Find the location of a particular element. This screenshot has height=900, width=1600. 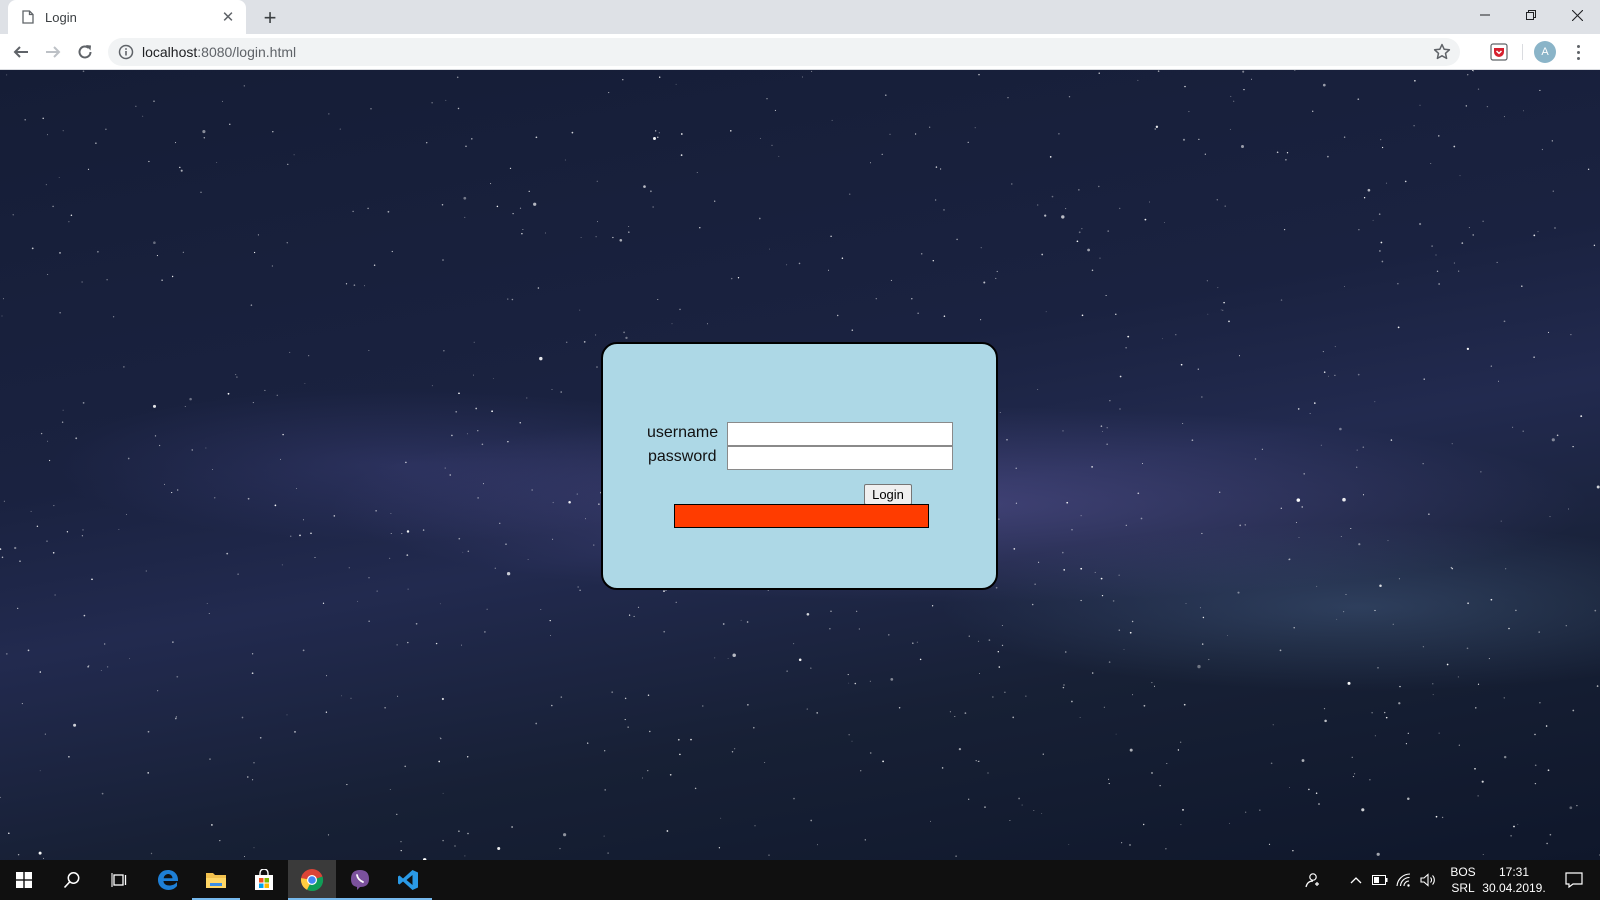

taskbar-search-button is located at coordinates (72, 880).